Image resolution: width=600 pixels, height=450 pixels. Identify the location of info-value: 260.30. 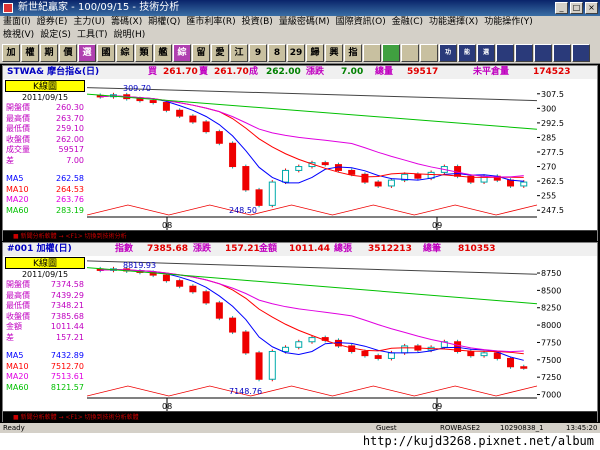
(70, 107).